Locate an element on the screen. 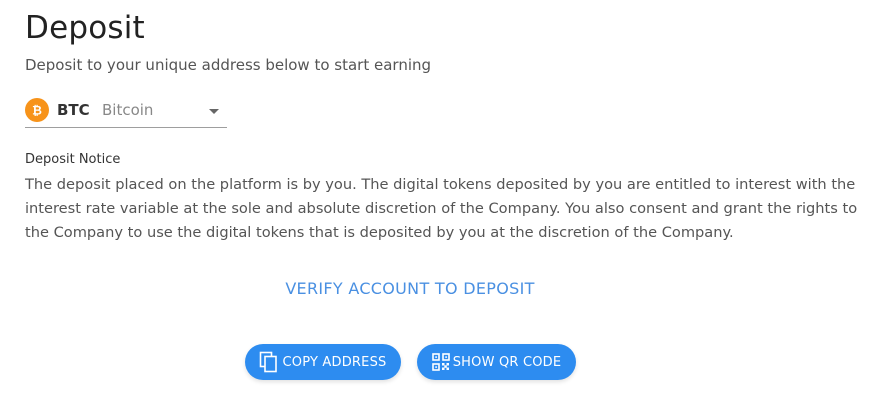 This screenshot has height=401, width=880. currency-code: BTC is located at coordinates (73, 110).